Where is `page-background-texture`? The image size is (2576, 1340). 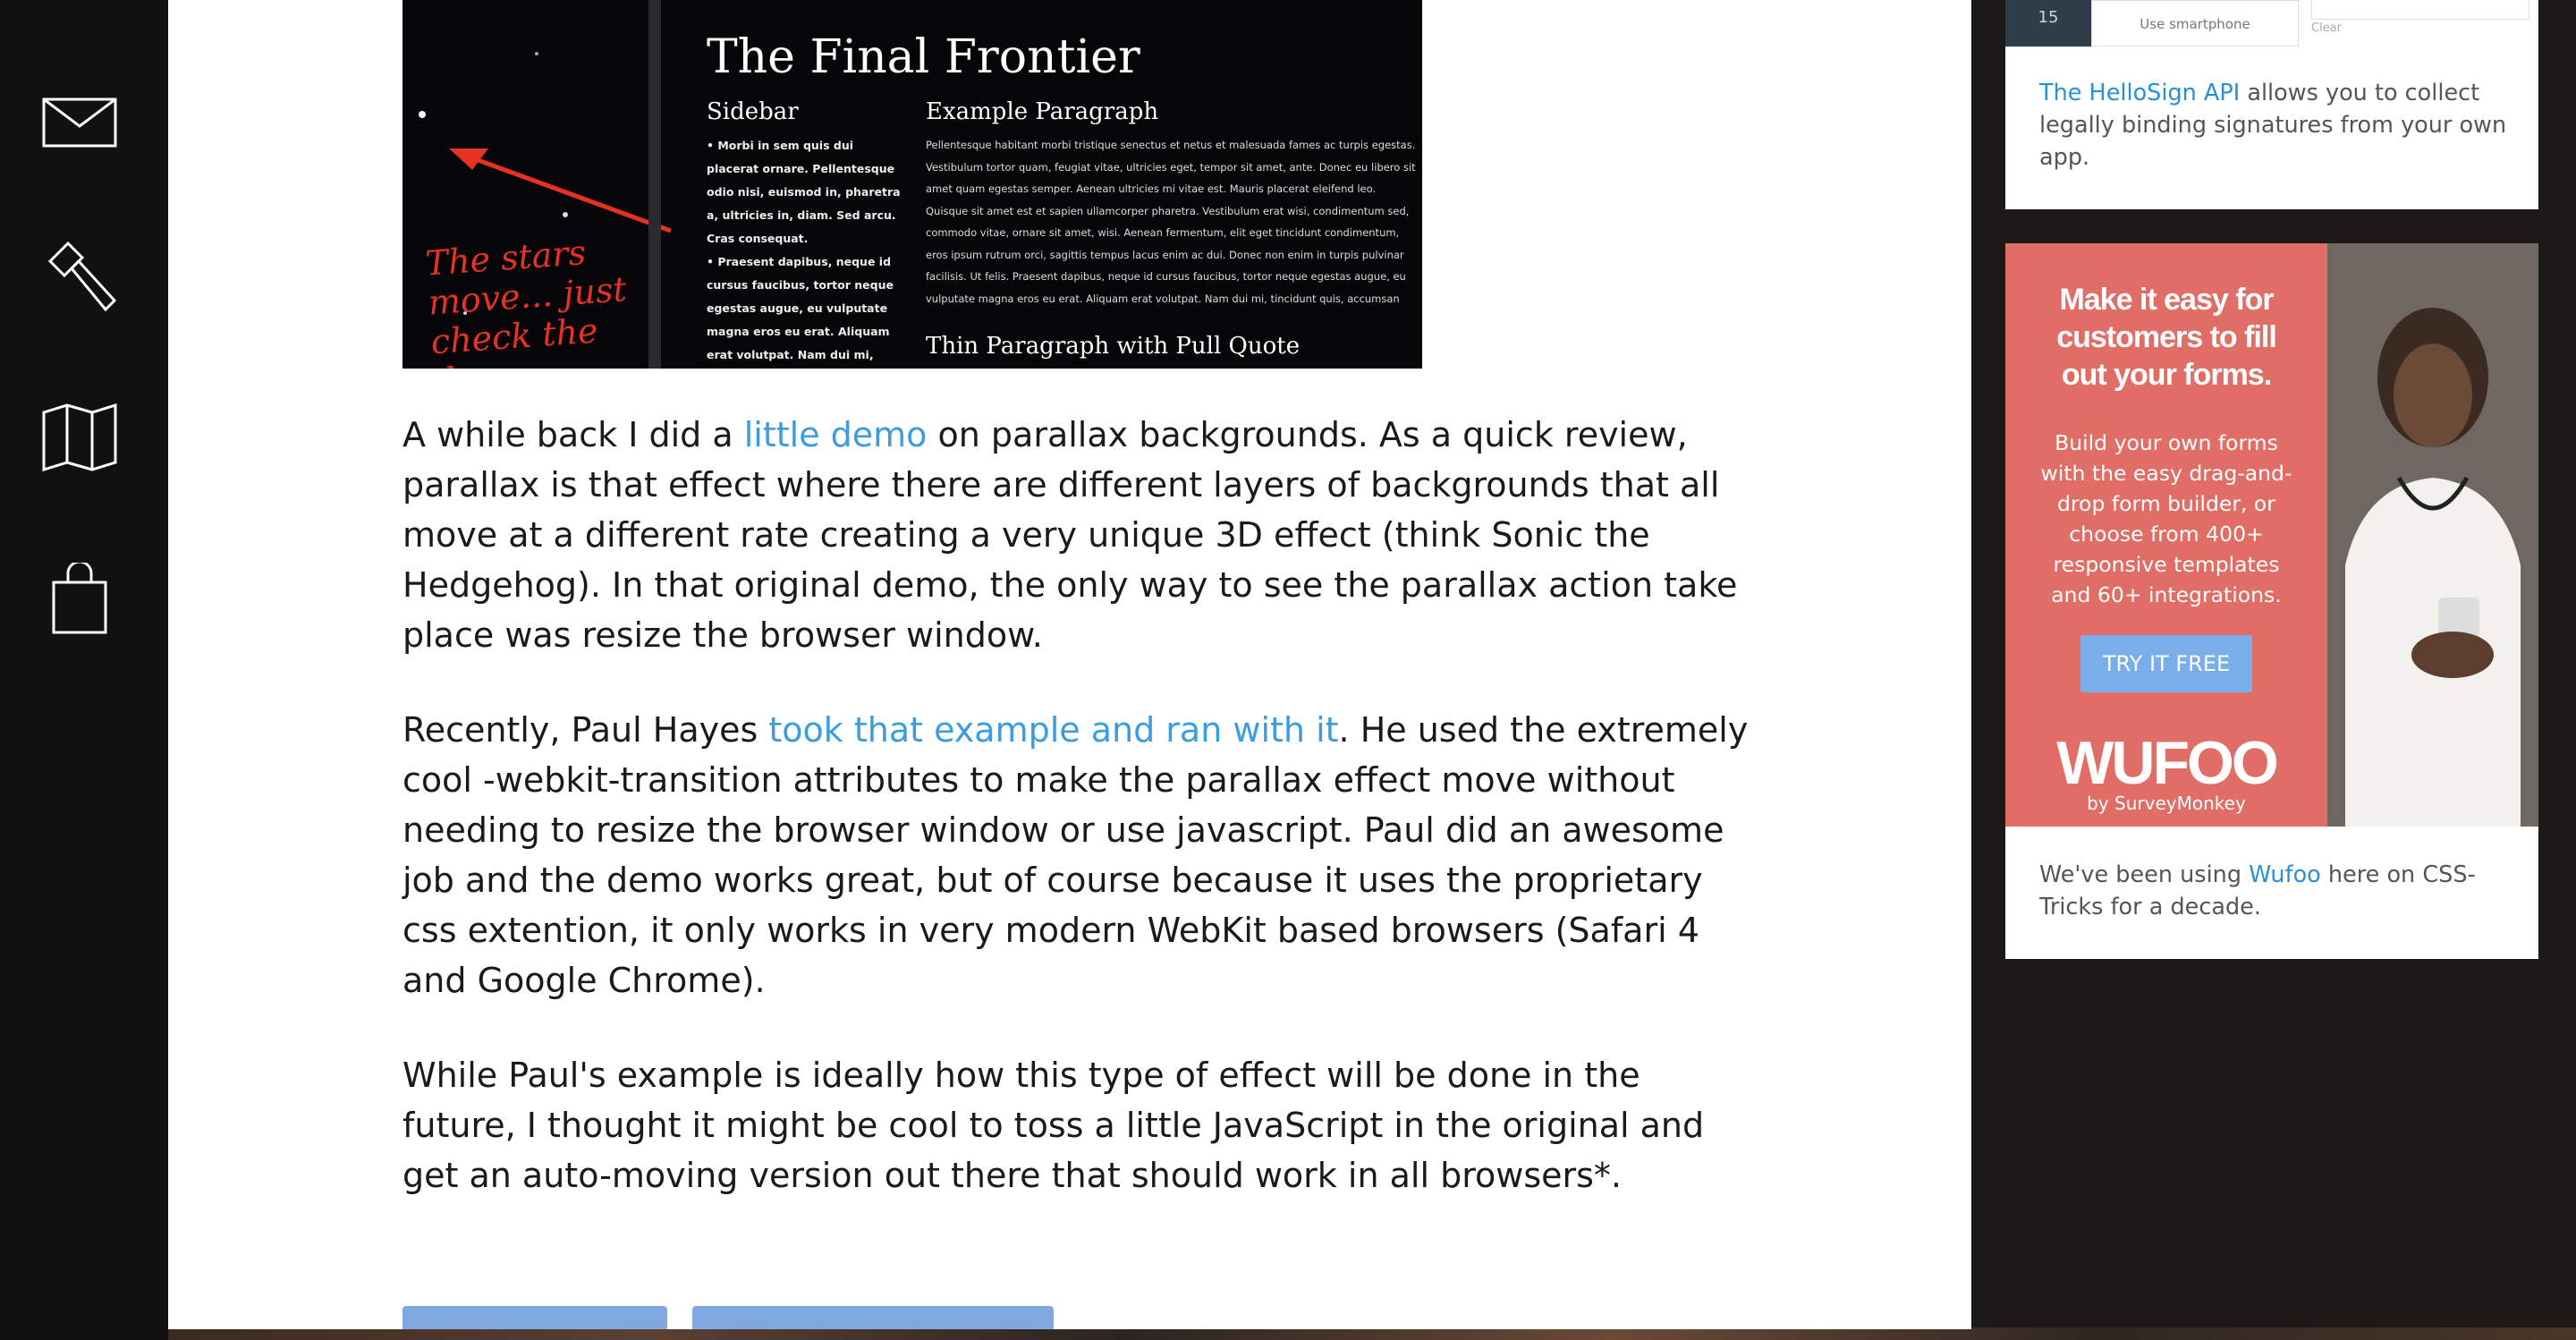 page-background-texture is located at coordinates (1372, 1333).